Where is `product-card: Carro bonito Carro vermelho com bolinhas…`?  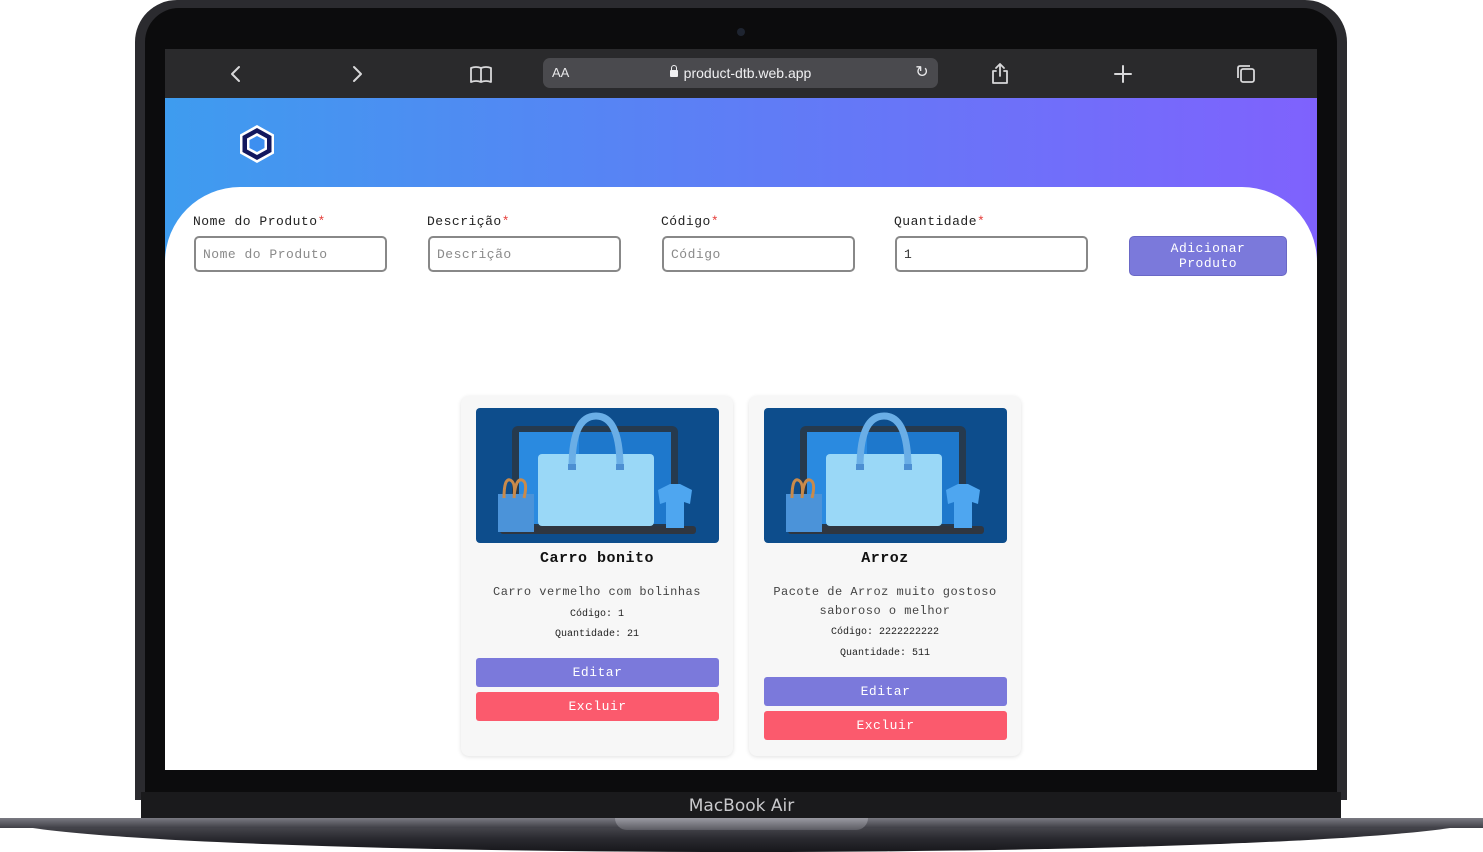
product-card: Carro bonito Carro vermelho com bolinhas… is located at coordinates (597, 576).